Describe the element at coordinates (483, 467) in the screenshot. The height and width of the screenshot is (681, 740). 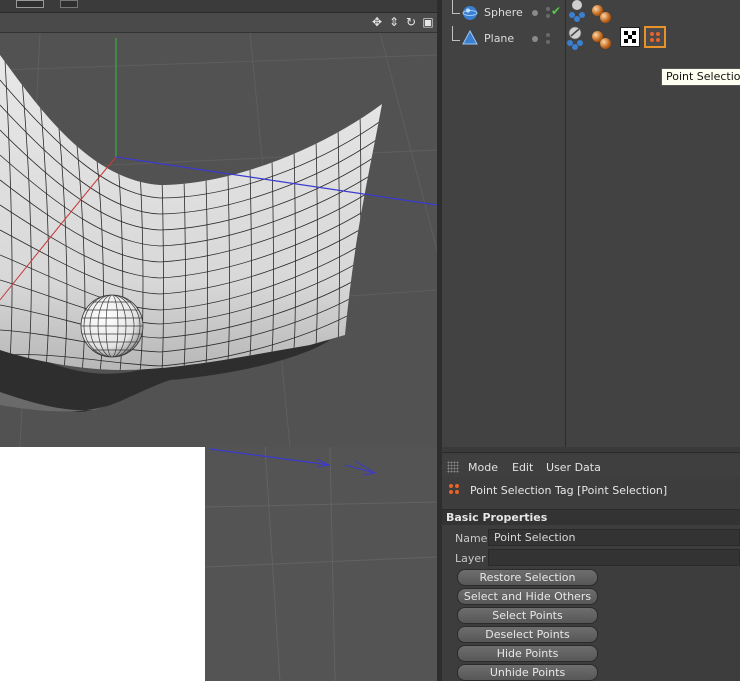
I see `menu-mode: Mode` at that location.